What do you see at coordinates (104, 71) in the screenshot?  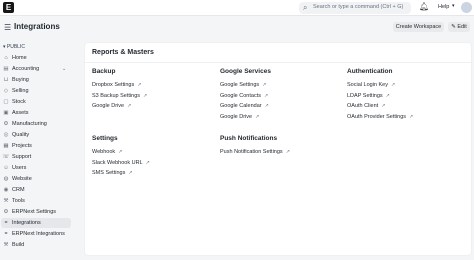 I see `section-title-backup: Backup` at bounding box center [104, 71].